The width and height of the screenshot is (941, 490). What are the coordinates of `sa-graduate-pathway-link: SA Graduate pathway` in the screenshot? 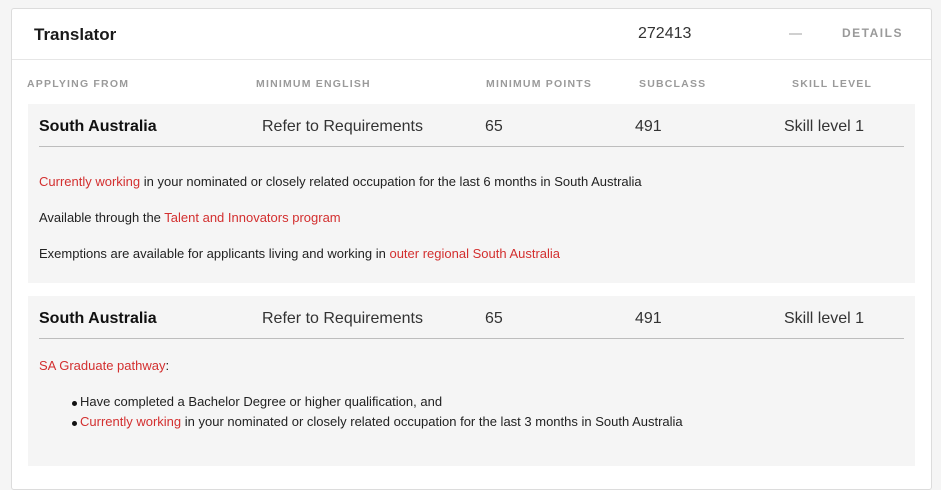 It's located at (102, 365).